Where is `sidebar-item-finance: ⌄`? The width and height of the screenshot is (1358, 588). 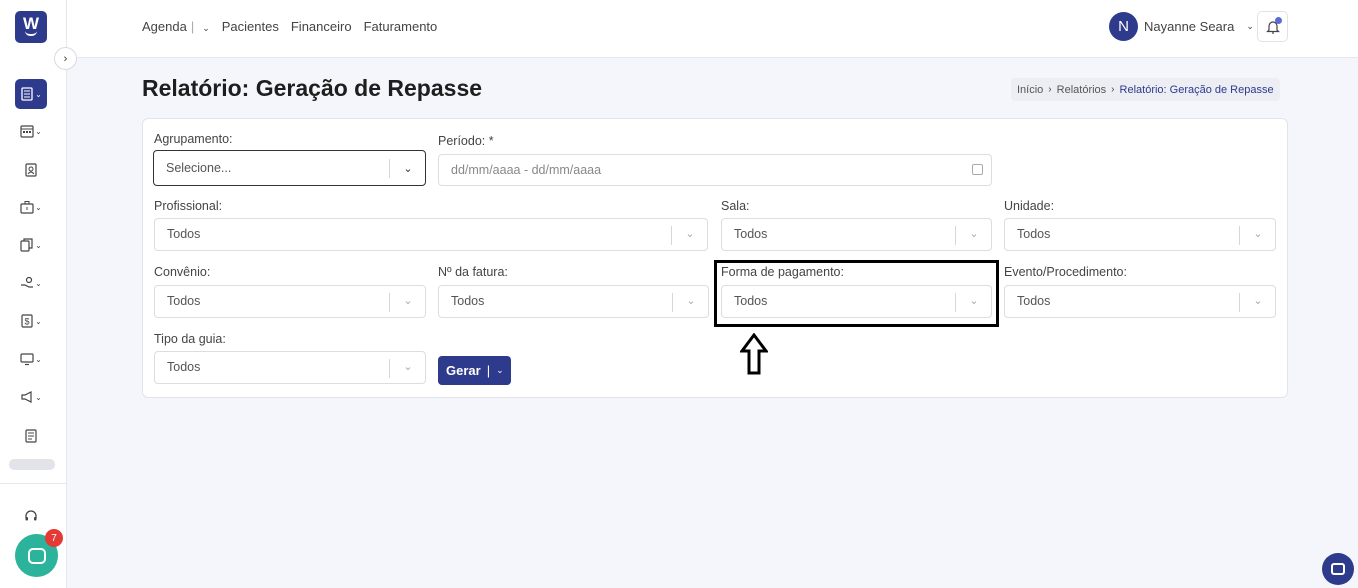 sidebar-item-finance: ⌄ is located at coordinates (31, 283).